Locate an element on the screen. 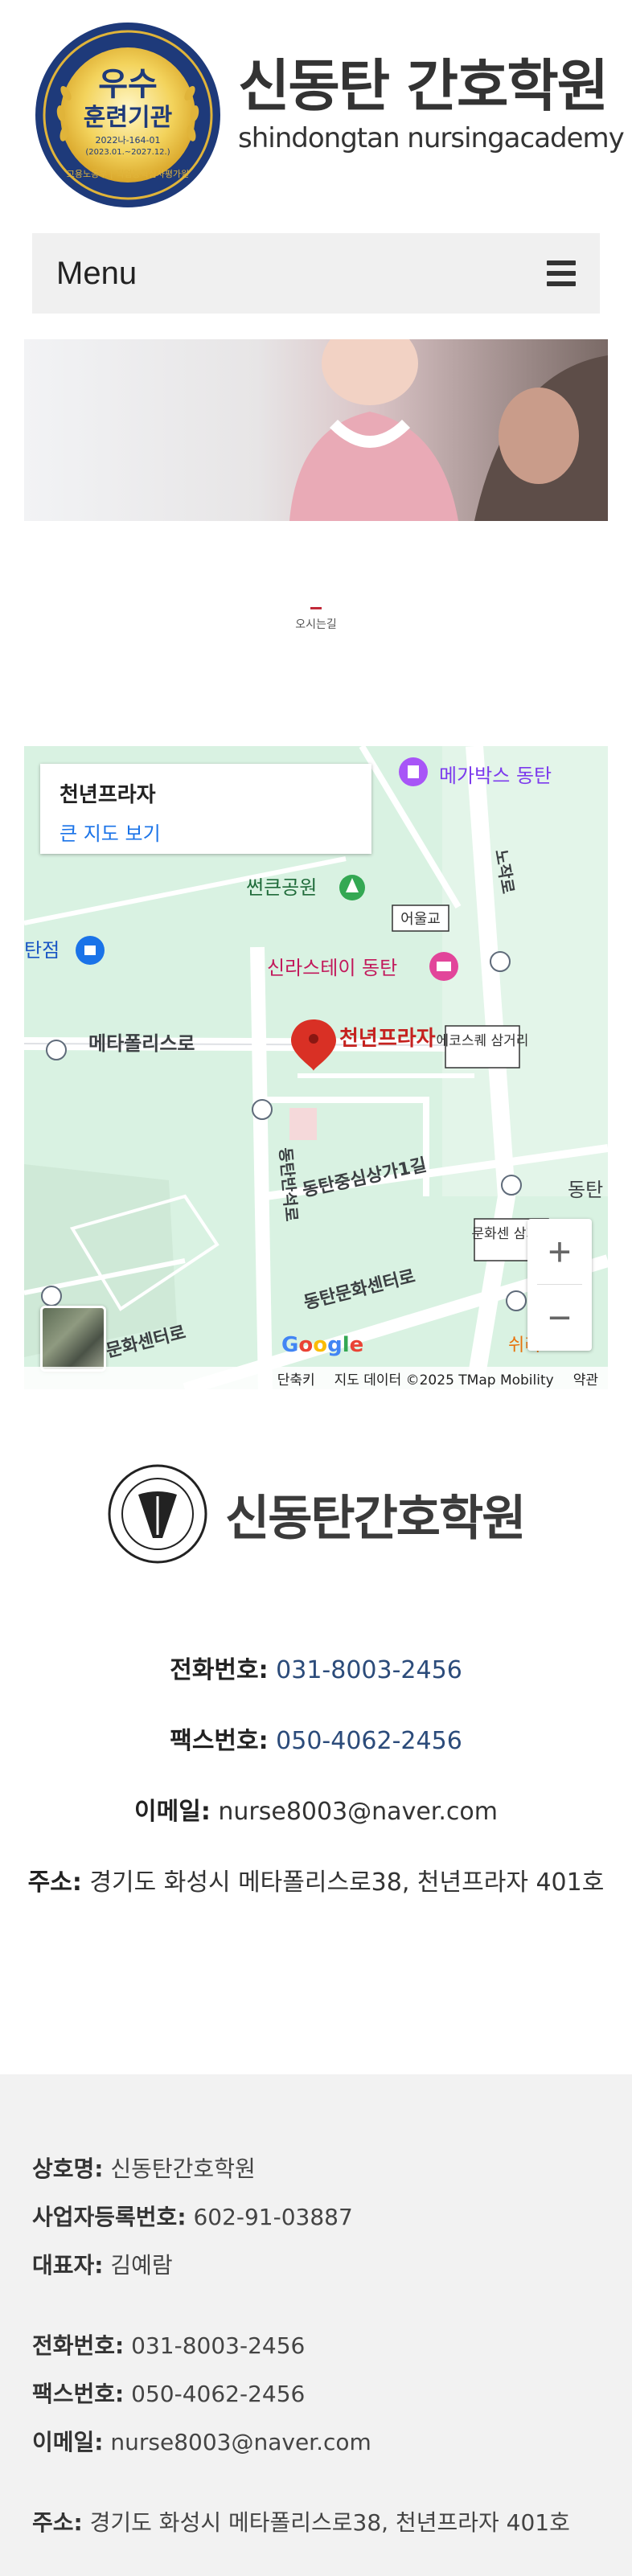 This screenshot has height=2576, width=632. map-label-ecosquare: 에코스퀘 삼거리 is located at coordinates (483, 1041).